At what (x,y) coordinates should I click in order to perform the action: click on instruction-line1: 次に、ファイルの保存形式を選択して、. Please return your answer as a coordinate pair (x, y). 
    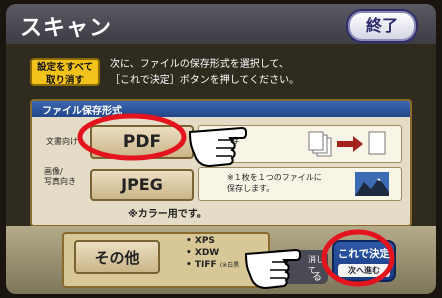
    Looking at the image, I should click on (199, 64).